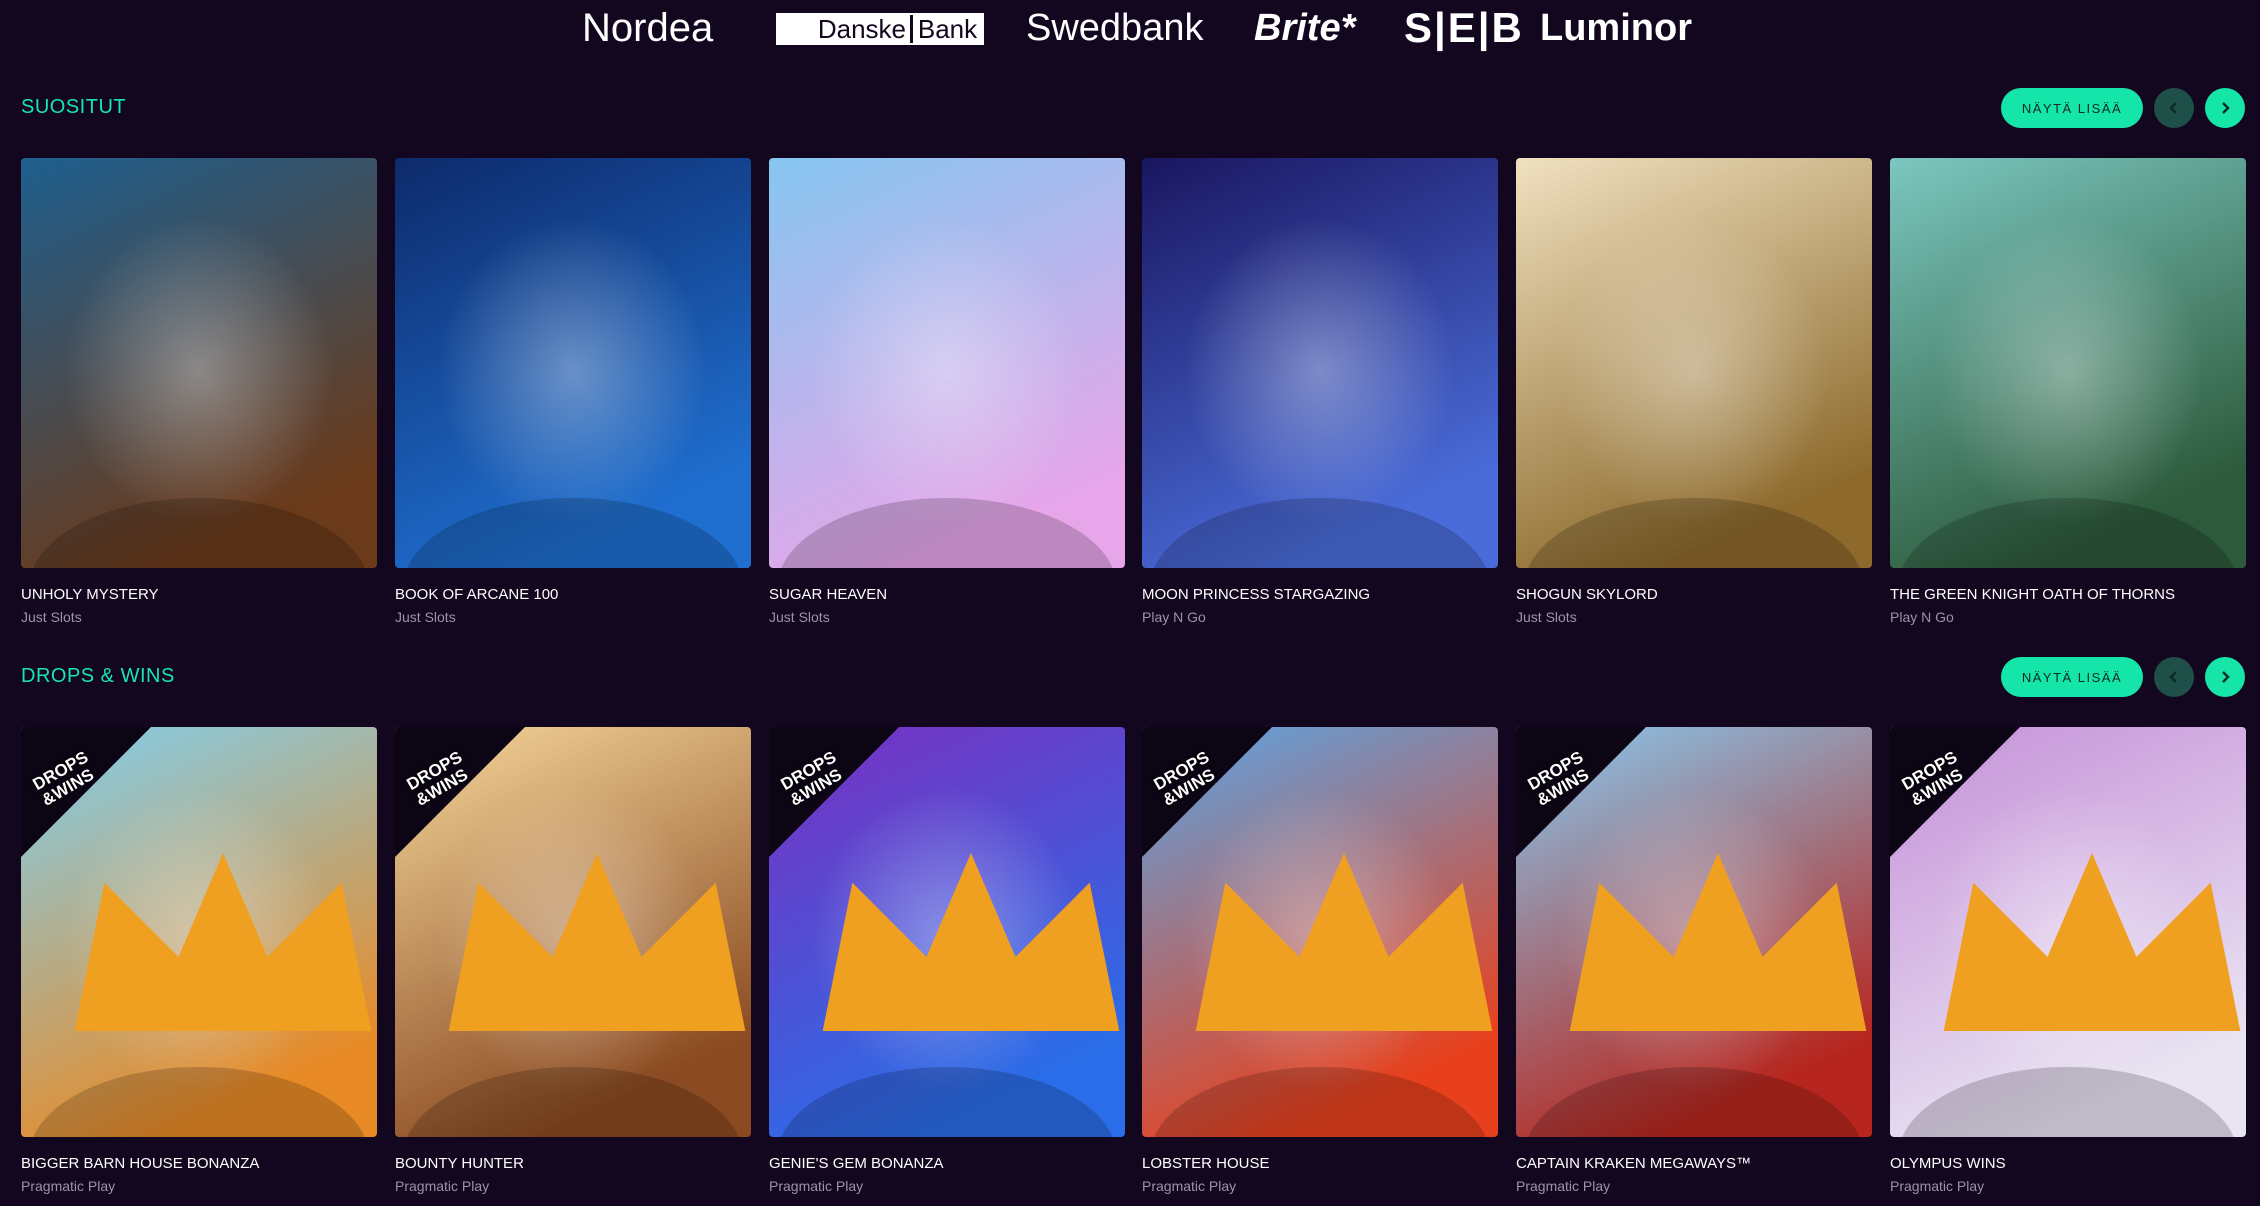  What do you see at coordinates (573, 1163) in the screenshot?
I see `game-title: BOUNTY HUNTER` at bounding box center [573, 1163].